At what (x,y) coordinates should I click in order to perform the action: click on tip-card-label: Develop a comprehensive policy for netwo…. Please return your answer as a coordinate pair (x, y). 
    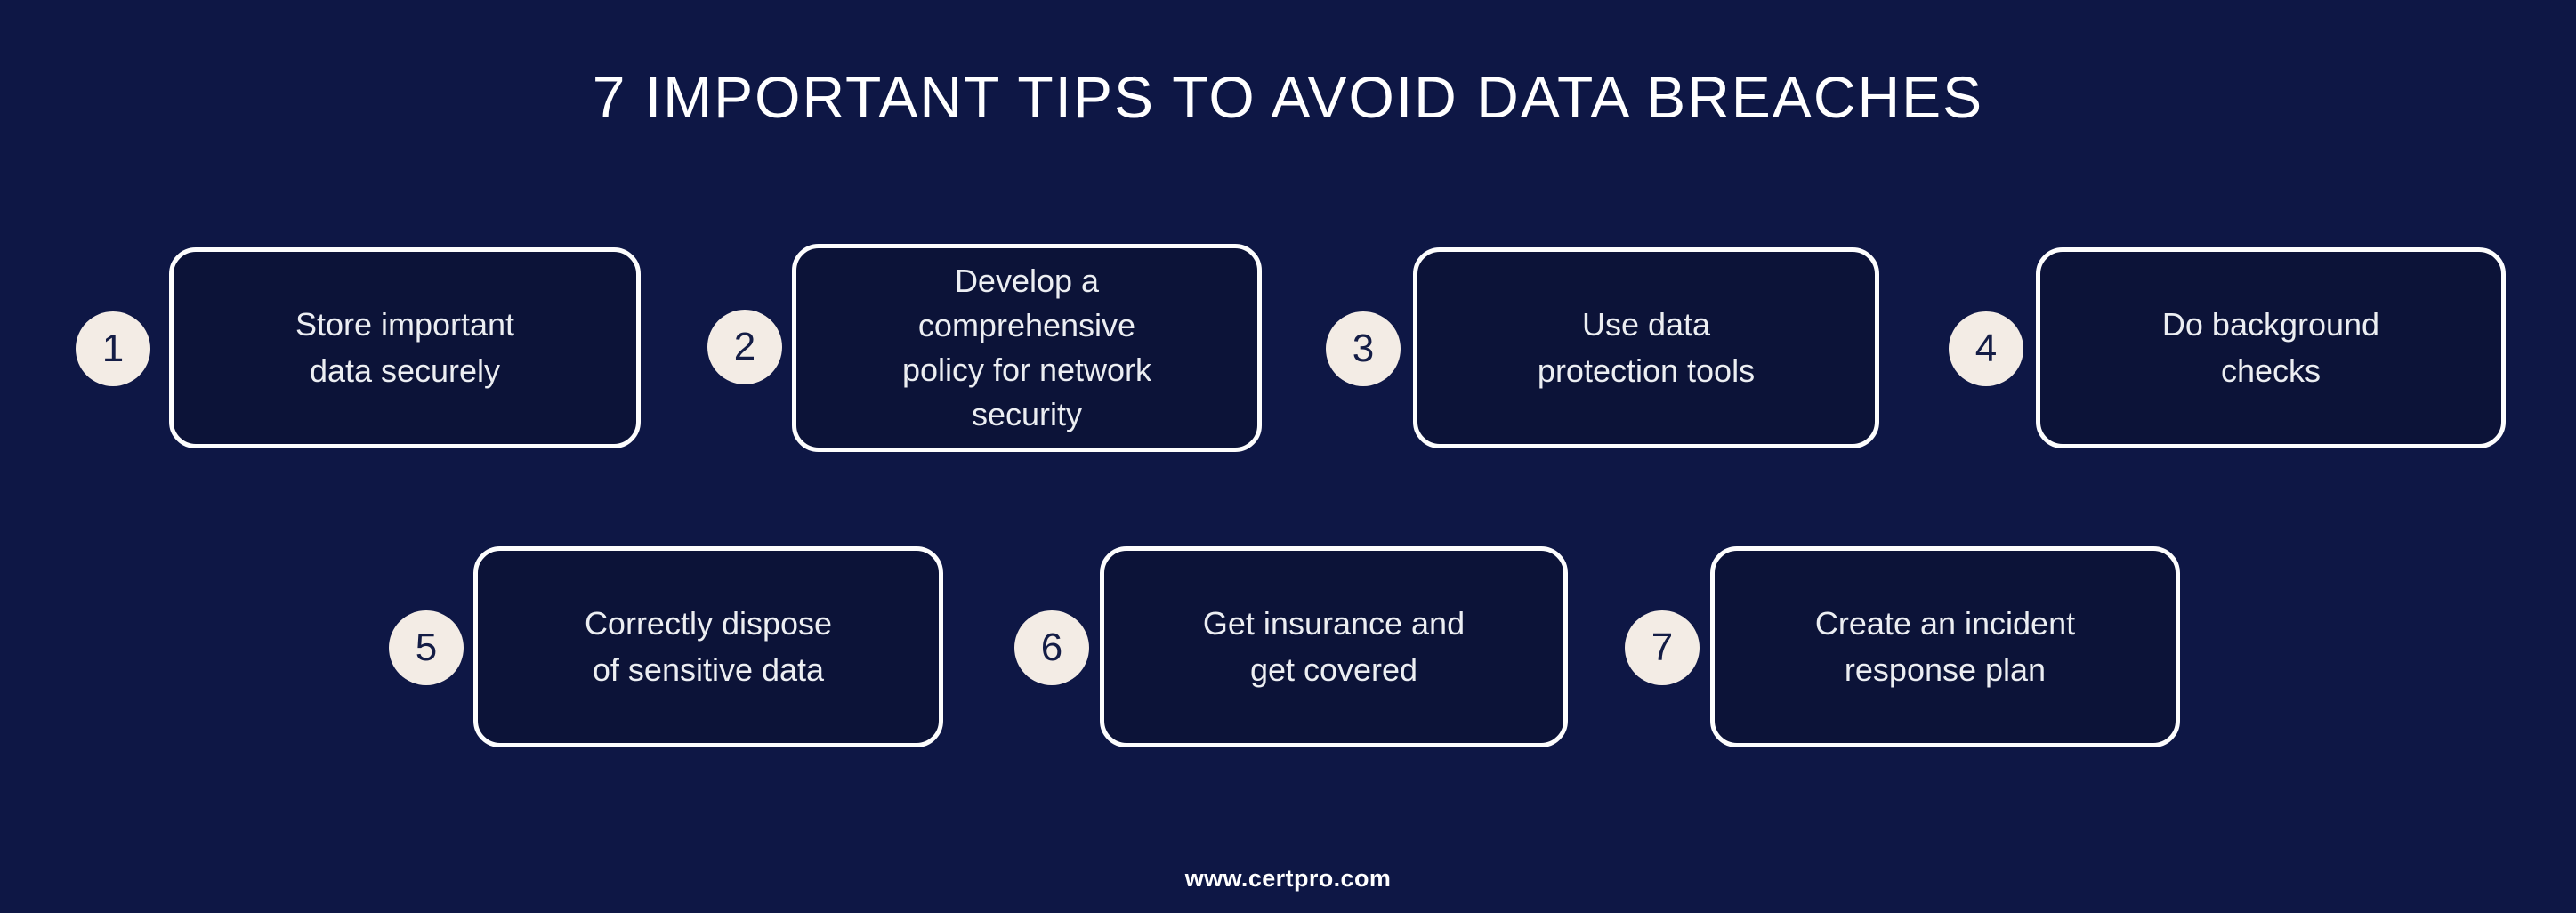
    Looking at the image, I should click on (1026, 347).